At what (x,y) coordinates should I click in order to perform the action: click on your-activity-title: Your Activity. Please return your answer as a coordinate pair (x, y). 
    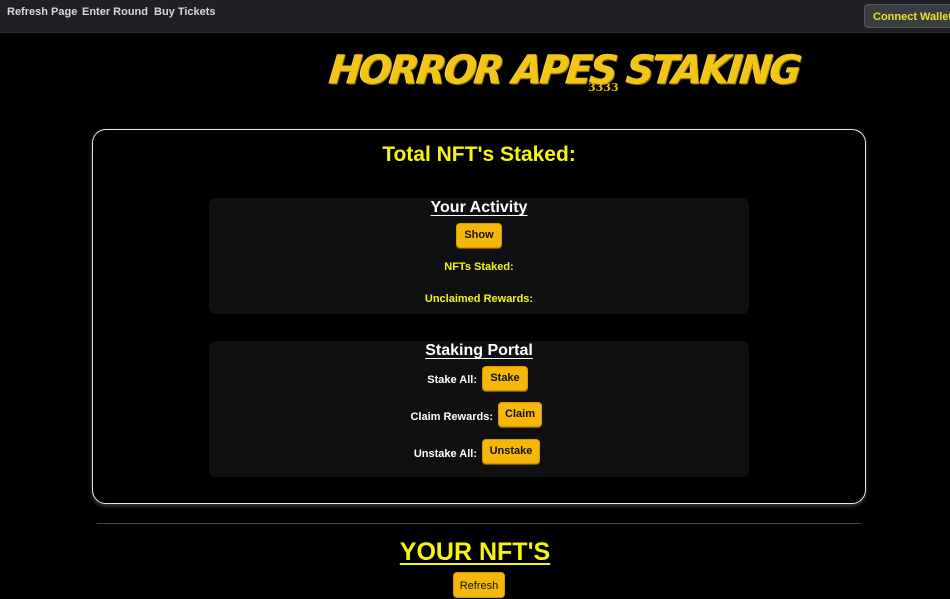
    Looking at the image, I should click on (479, 207).